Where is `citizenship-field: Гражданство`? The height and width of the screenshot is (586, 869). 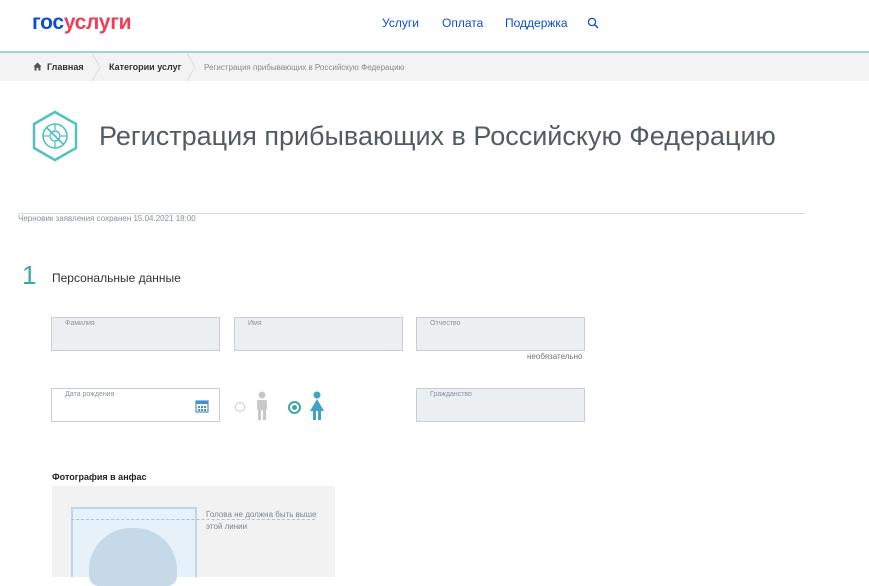 citizenship-field: Гражданство is located at coordinates (500, 405).